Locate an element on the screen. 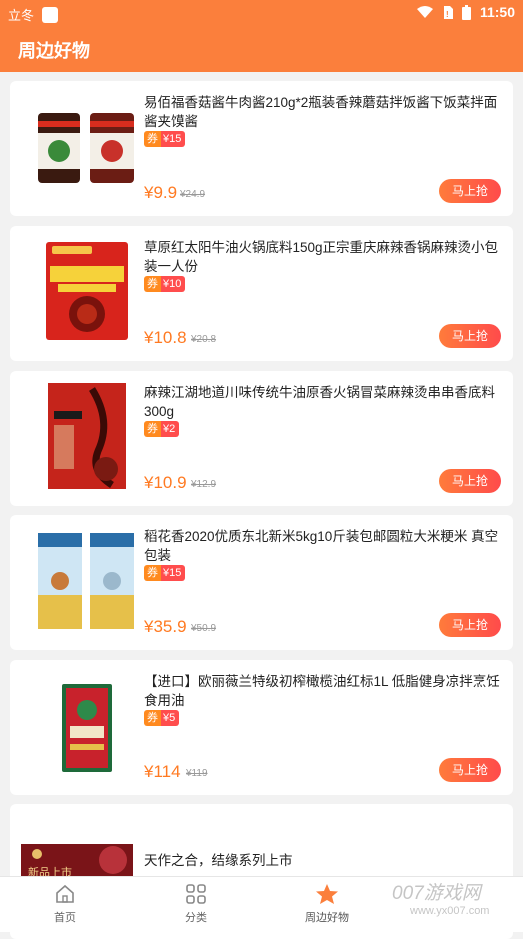  original-price: ¥119 is located at coordinates (197, 773).